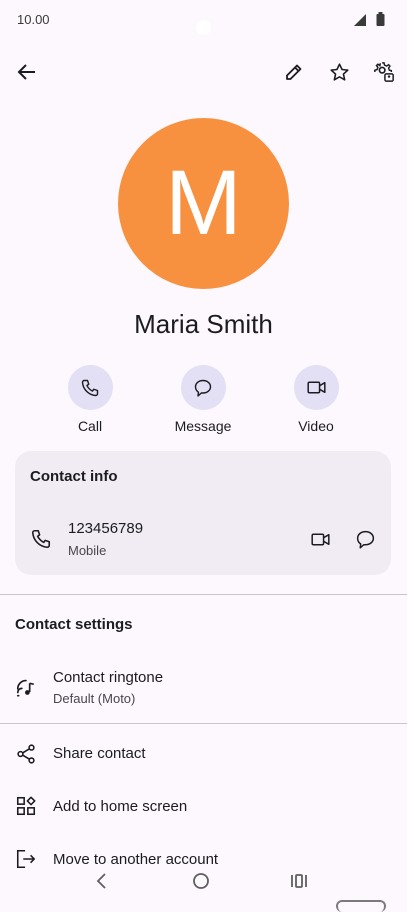 The width and height of the screenshot is (407, 912). I want to click on contact-ringtone-value: Default (Moto), so click(94, 698).